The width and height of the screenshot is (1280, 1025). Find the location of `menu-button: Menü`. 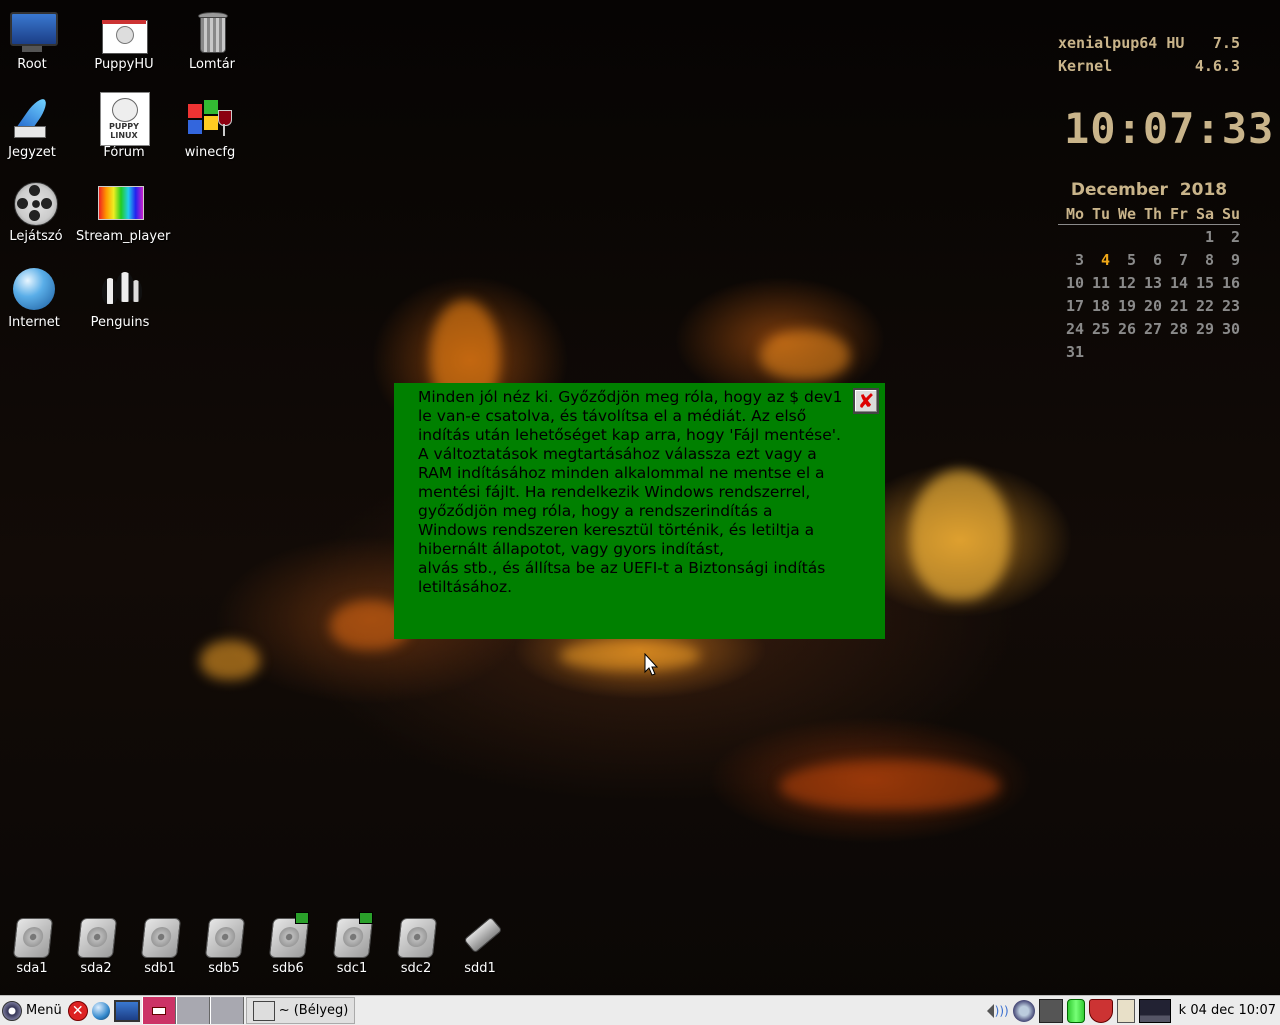

menu-button: Menü is located at coordinates (33, 1010).